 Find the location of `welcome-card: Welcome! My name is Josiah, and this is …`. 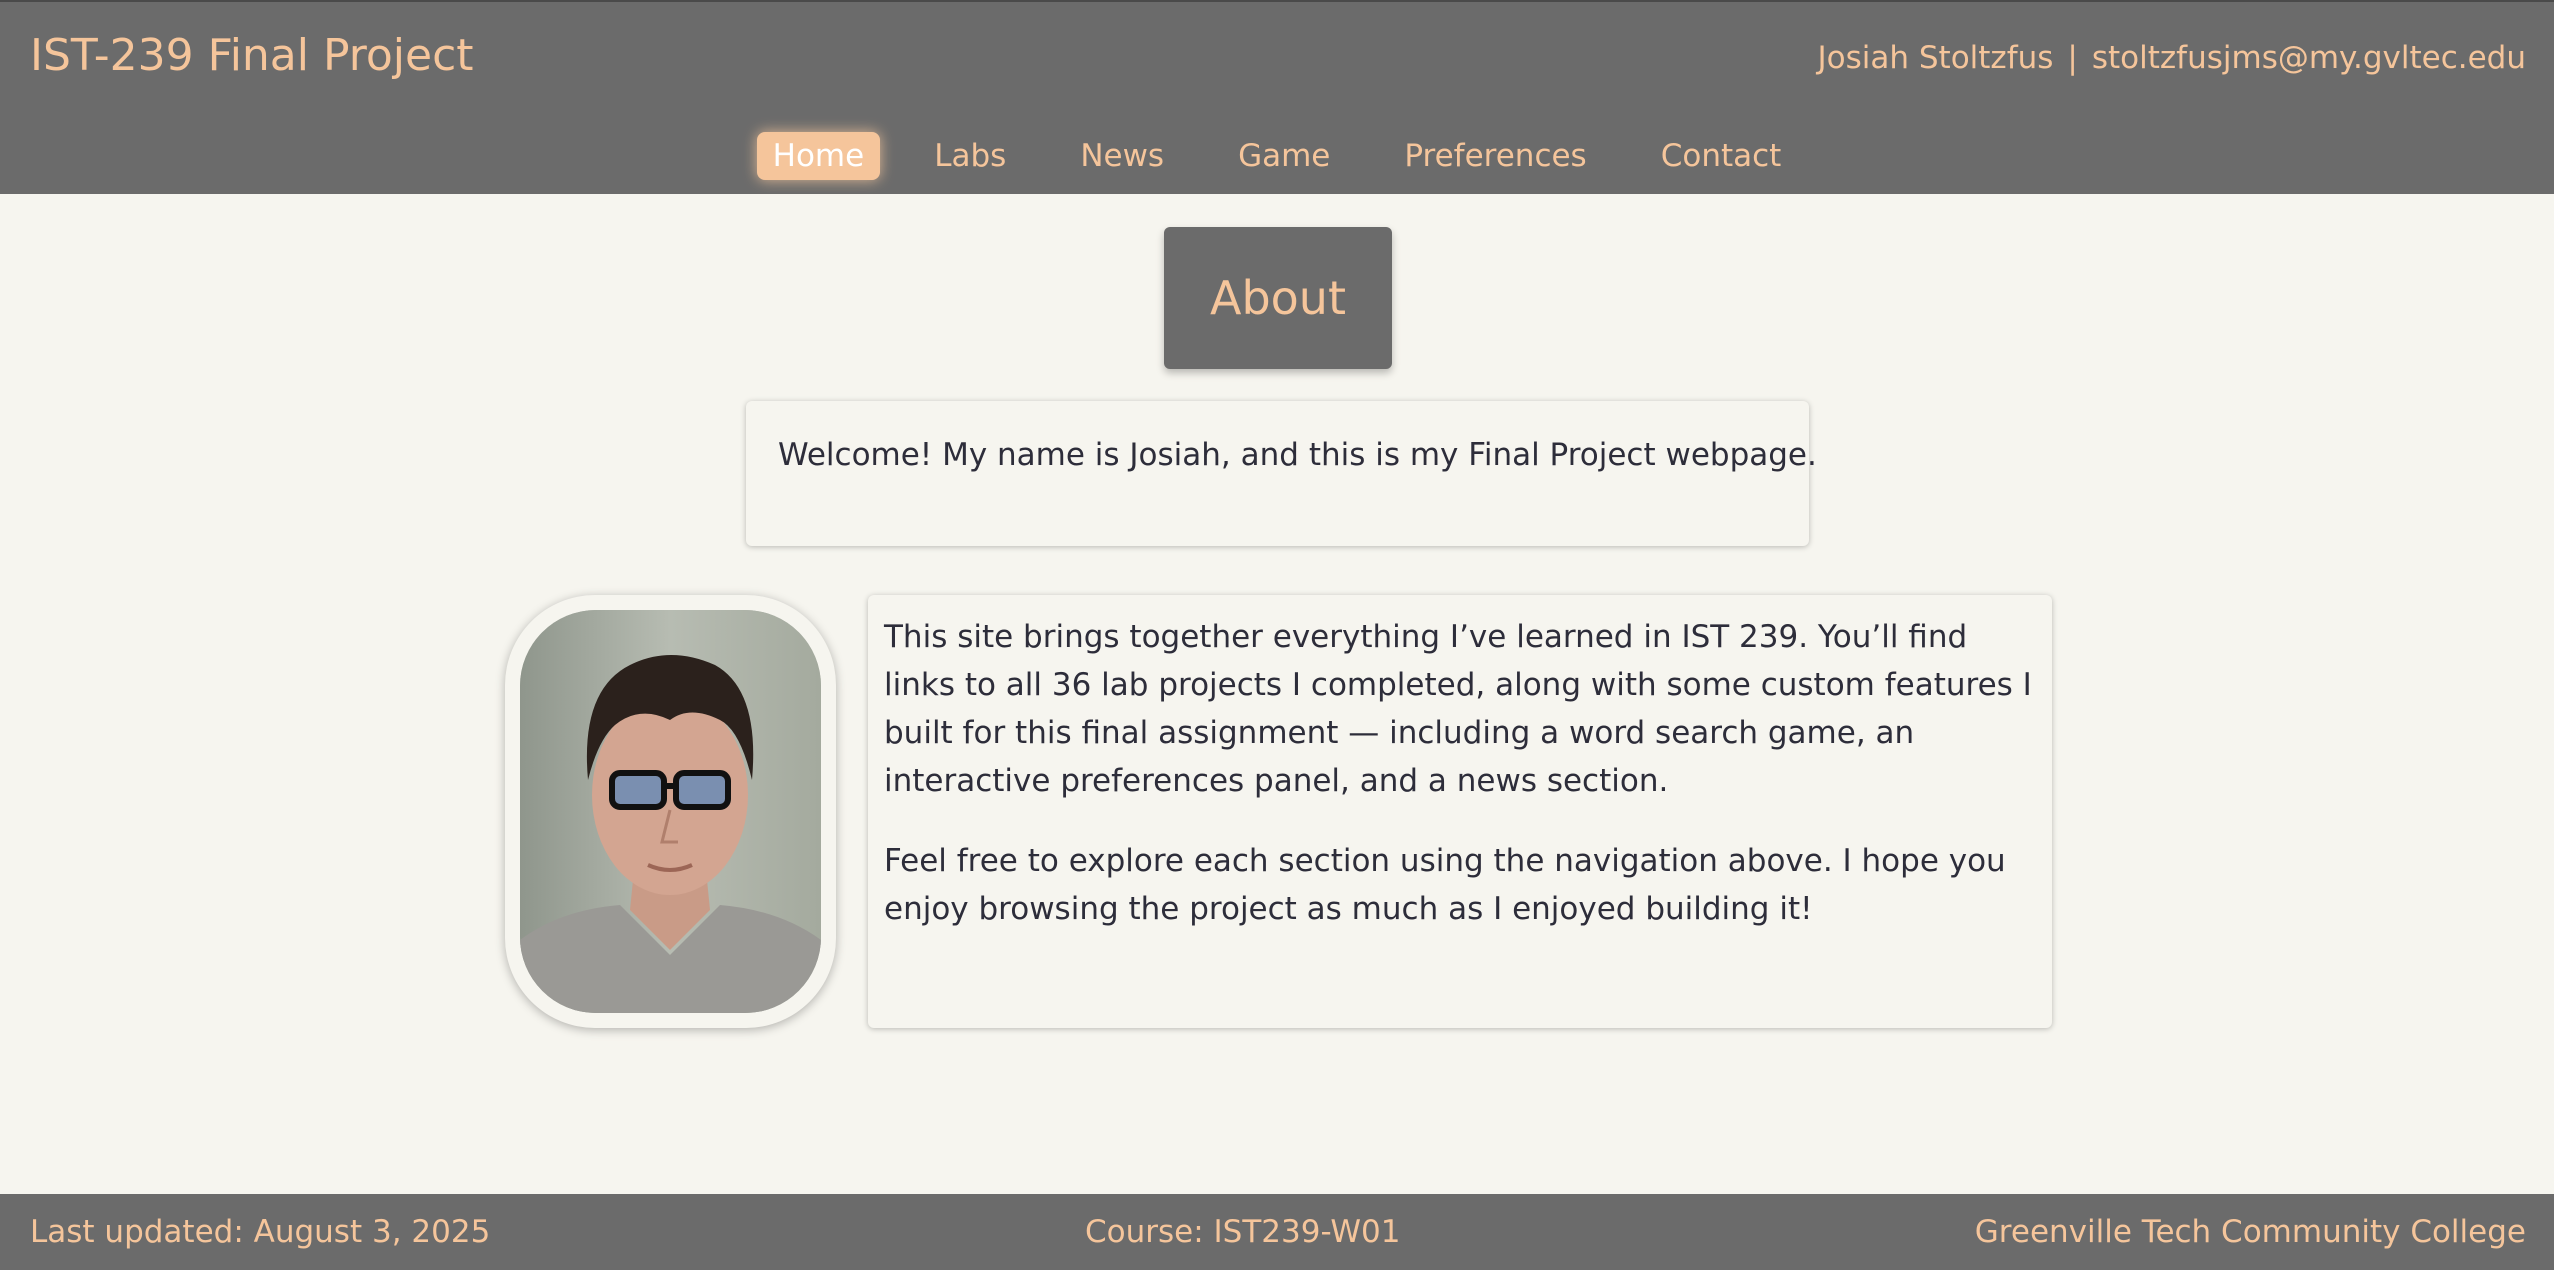

welcome-card: Welcome! My name is Josiah, and this is … is located at coordinates (1281, 473).